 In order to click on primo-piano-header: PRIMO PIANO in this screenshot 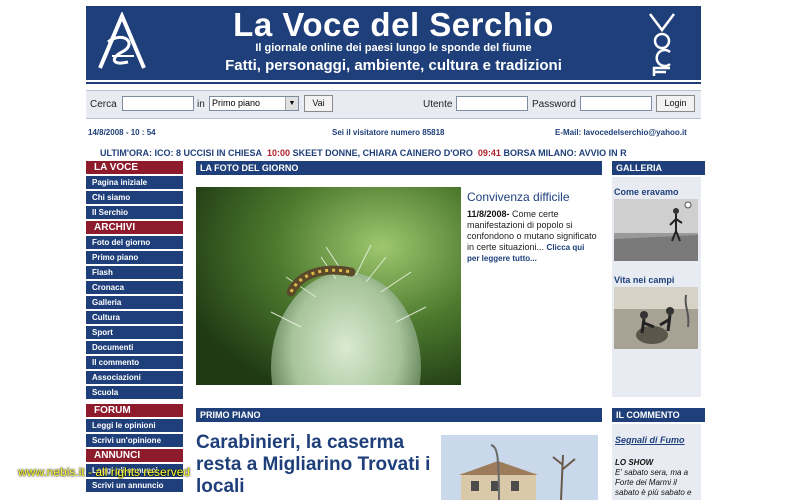, I will do `click(399, 415)`.